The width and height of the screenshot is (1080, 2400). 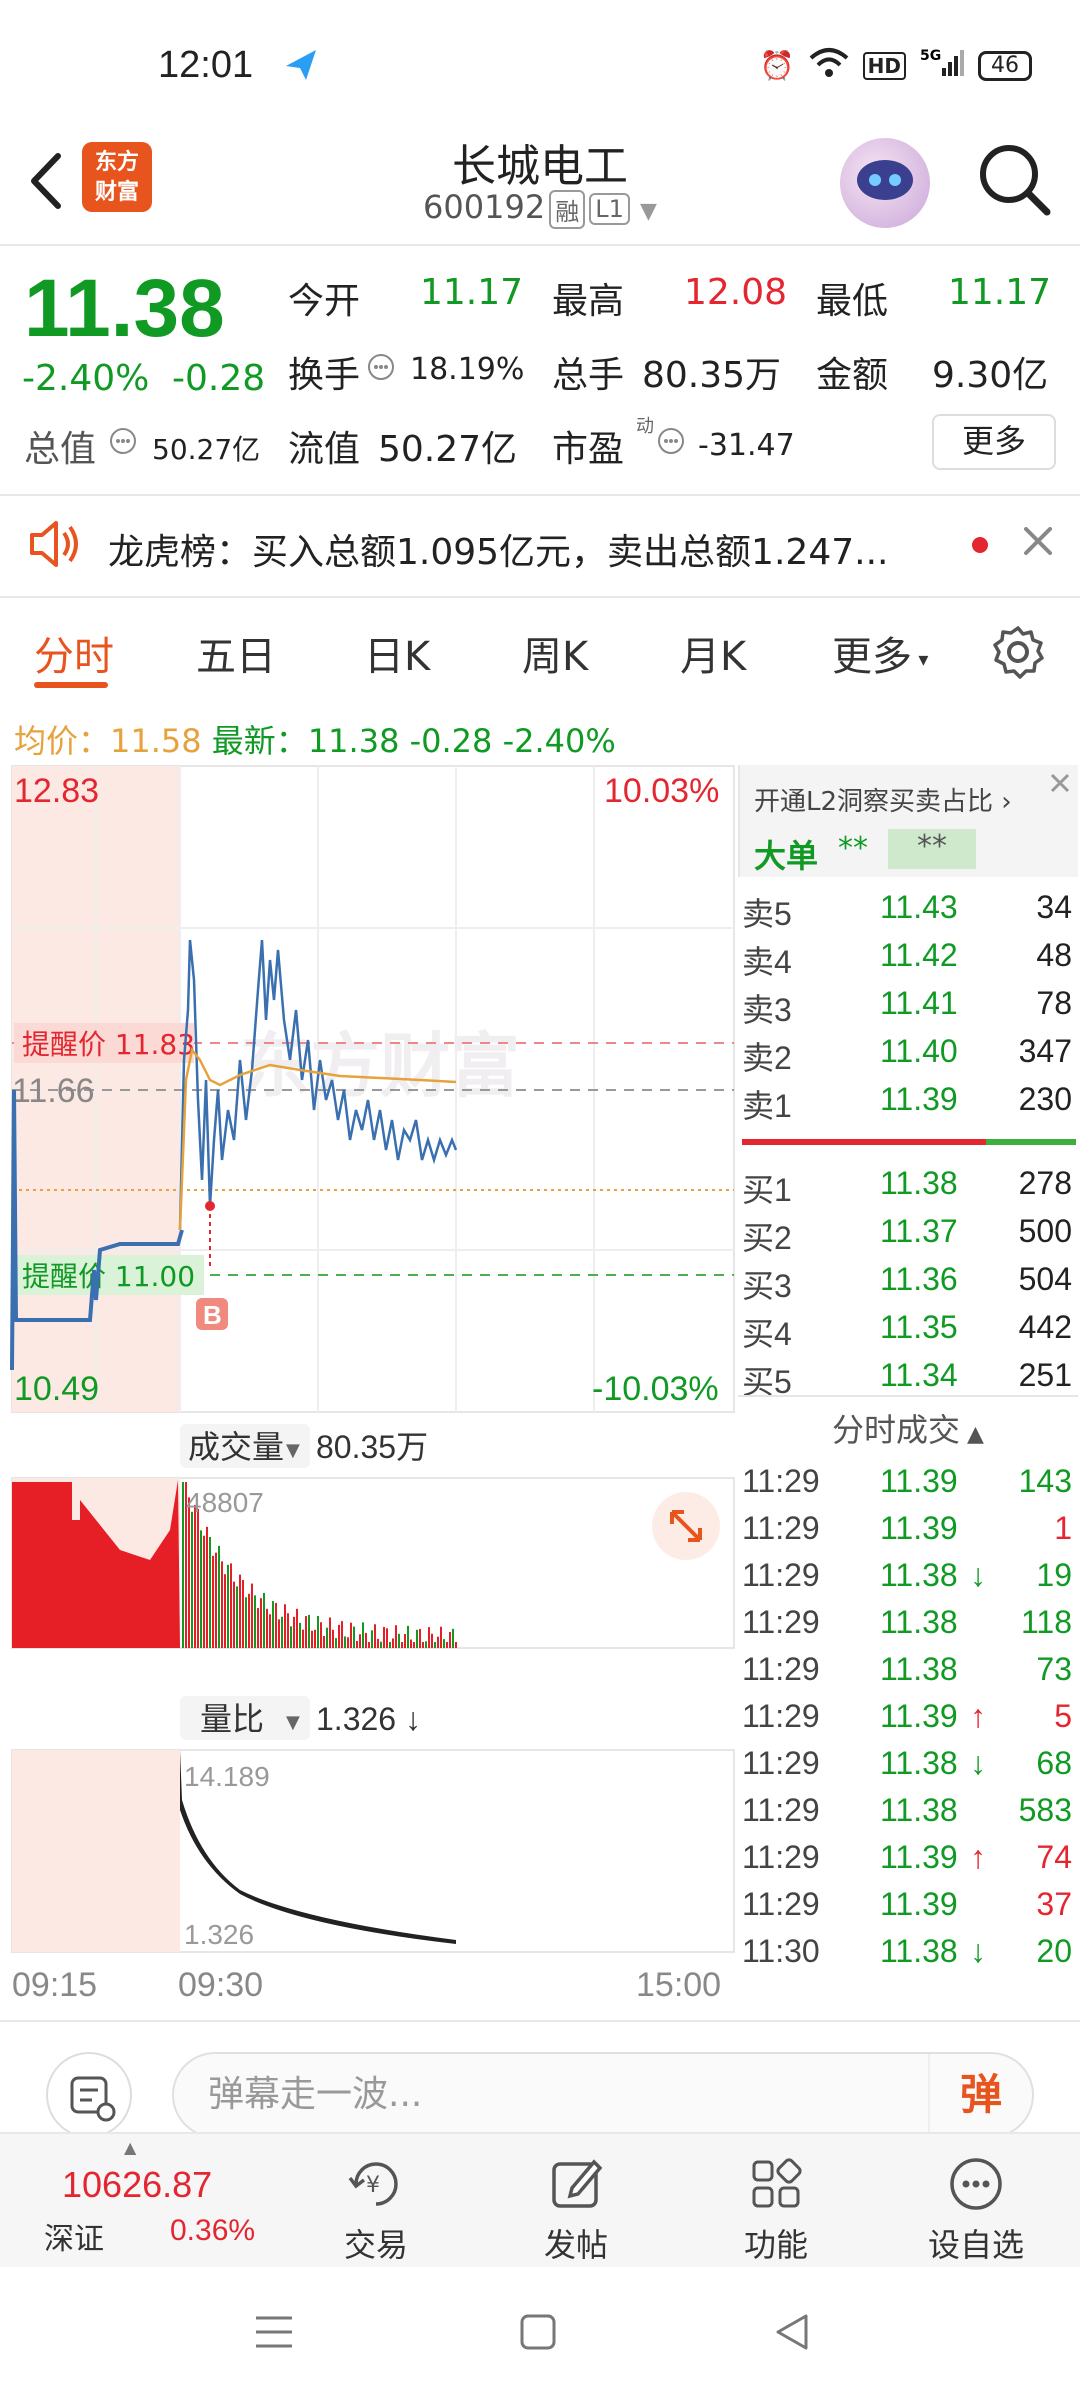 I want to click on avg-value: 11.58, so click(x=156, y=741).